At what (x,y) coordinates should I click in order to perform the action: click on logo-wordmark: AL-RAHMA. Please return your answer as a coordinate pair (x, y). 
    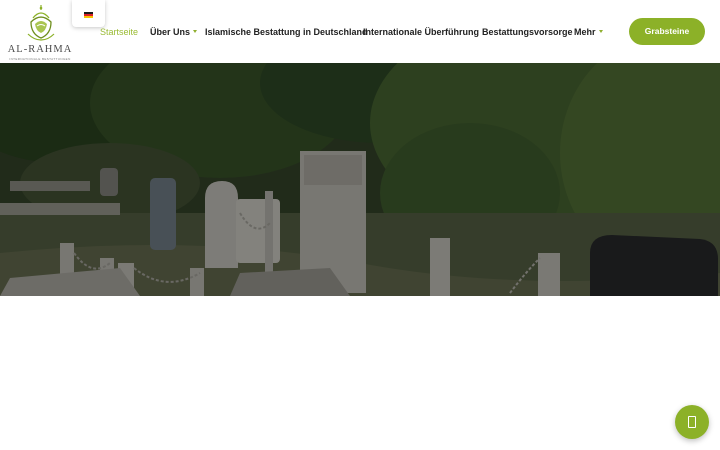
    Looking at the image, I should click on (40, 49).